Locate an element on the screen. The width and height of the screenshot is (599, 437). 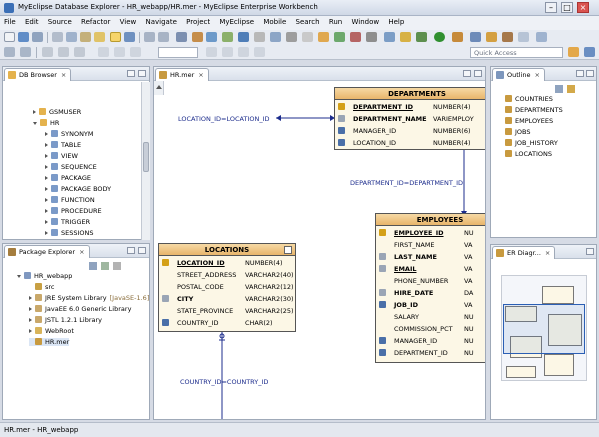
entity-column: DEPARTMENT_NAME VARIEMPLOY is located at coordinates (410, 119).